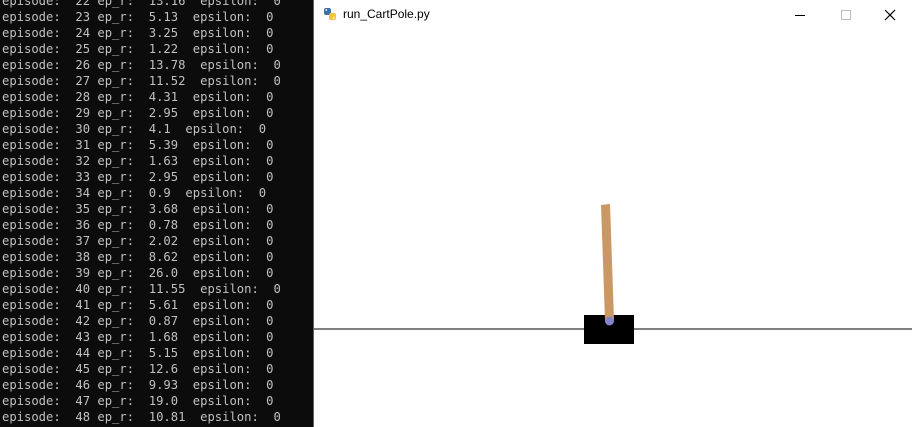  What do you see at coordinates (138, 385) in the screenshot?
I see `console-line: episode: 46 ep_r: 9.93 epsilon: 0` at bounding box center [138, 385].